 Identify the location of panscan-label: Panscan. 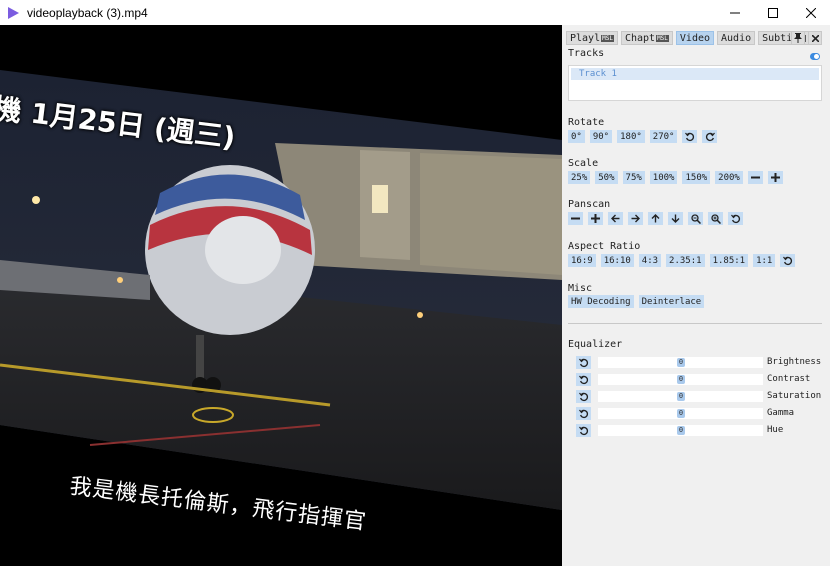
(589, 204).